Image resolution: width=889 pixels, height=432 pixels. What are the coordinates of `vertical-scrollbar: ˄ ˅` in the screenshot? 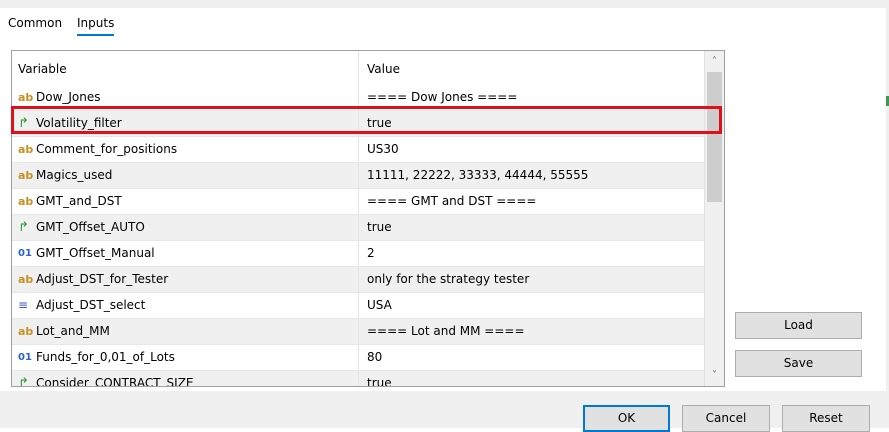 It's located at (714, 218).